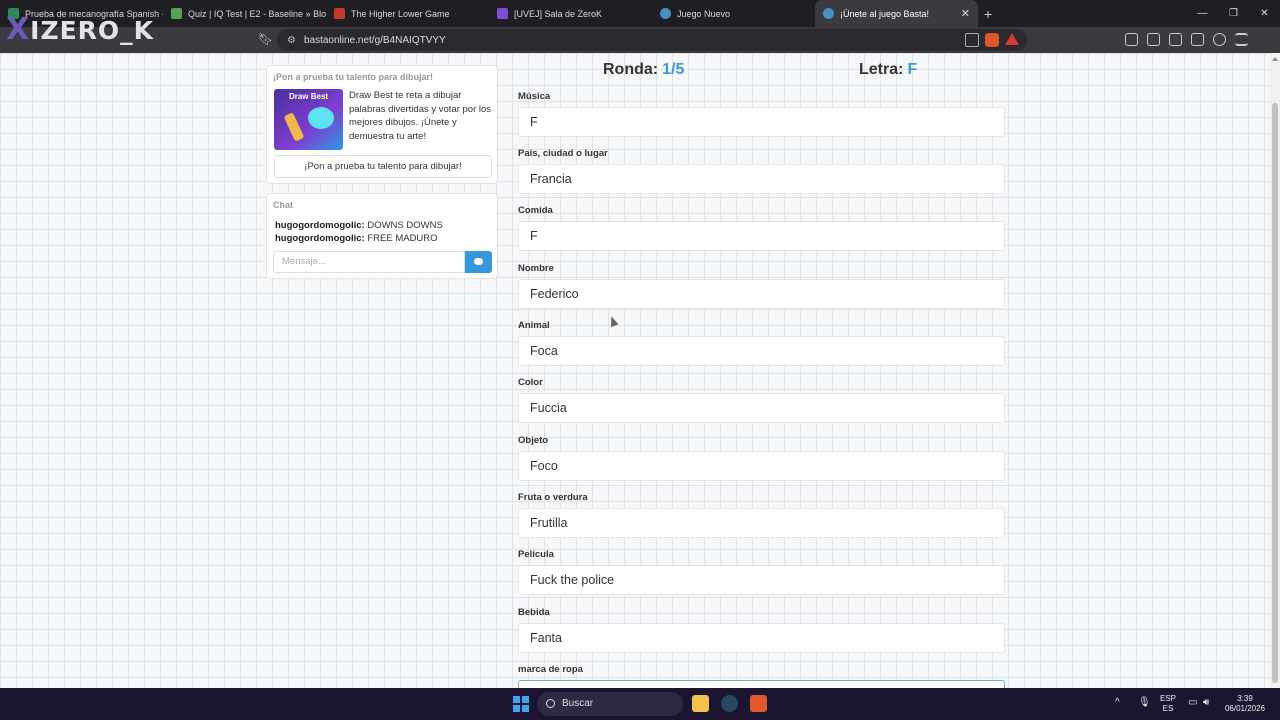  I want to click on field-input-bebida: Fanta, so click(761, 638).